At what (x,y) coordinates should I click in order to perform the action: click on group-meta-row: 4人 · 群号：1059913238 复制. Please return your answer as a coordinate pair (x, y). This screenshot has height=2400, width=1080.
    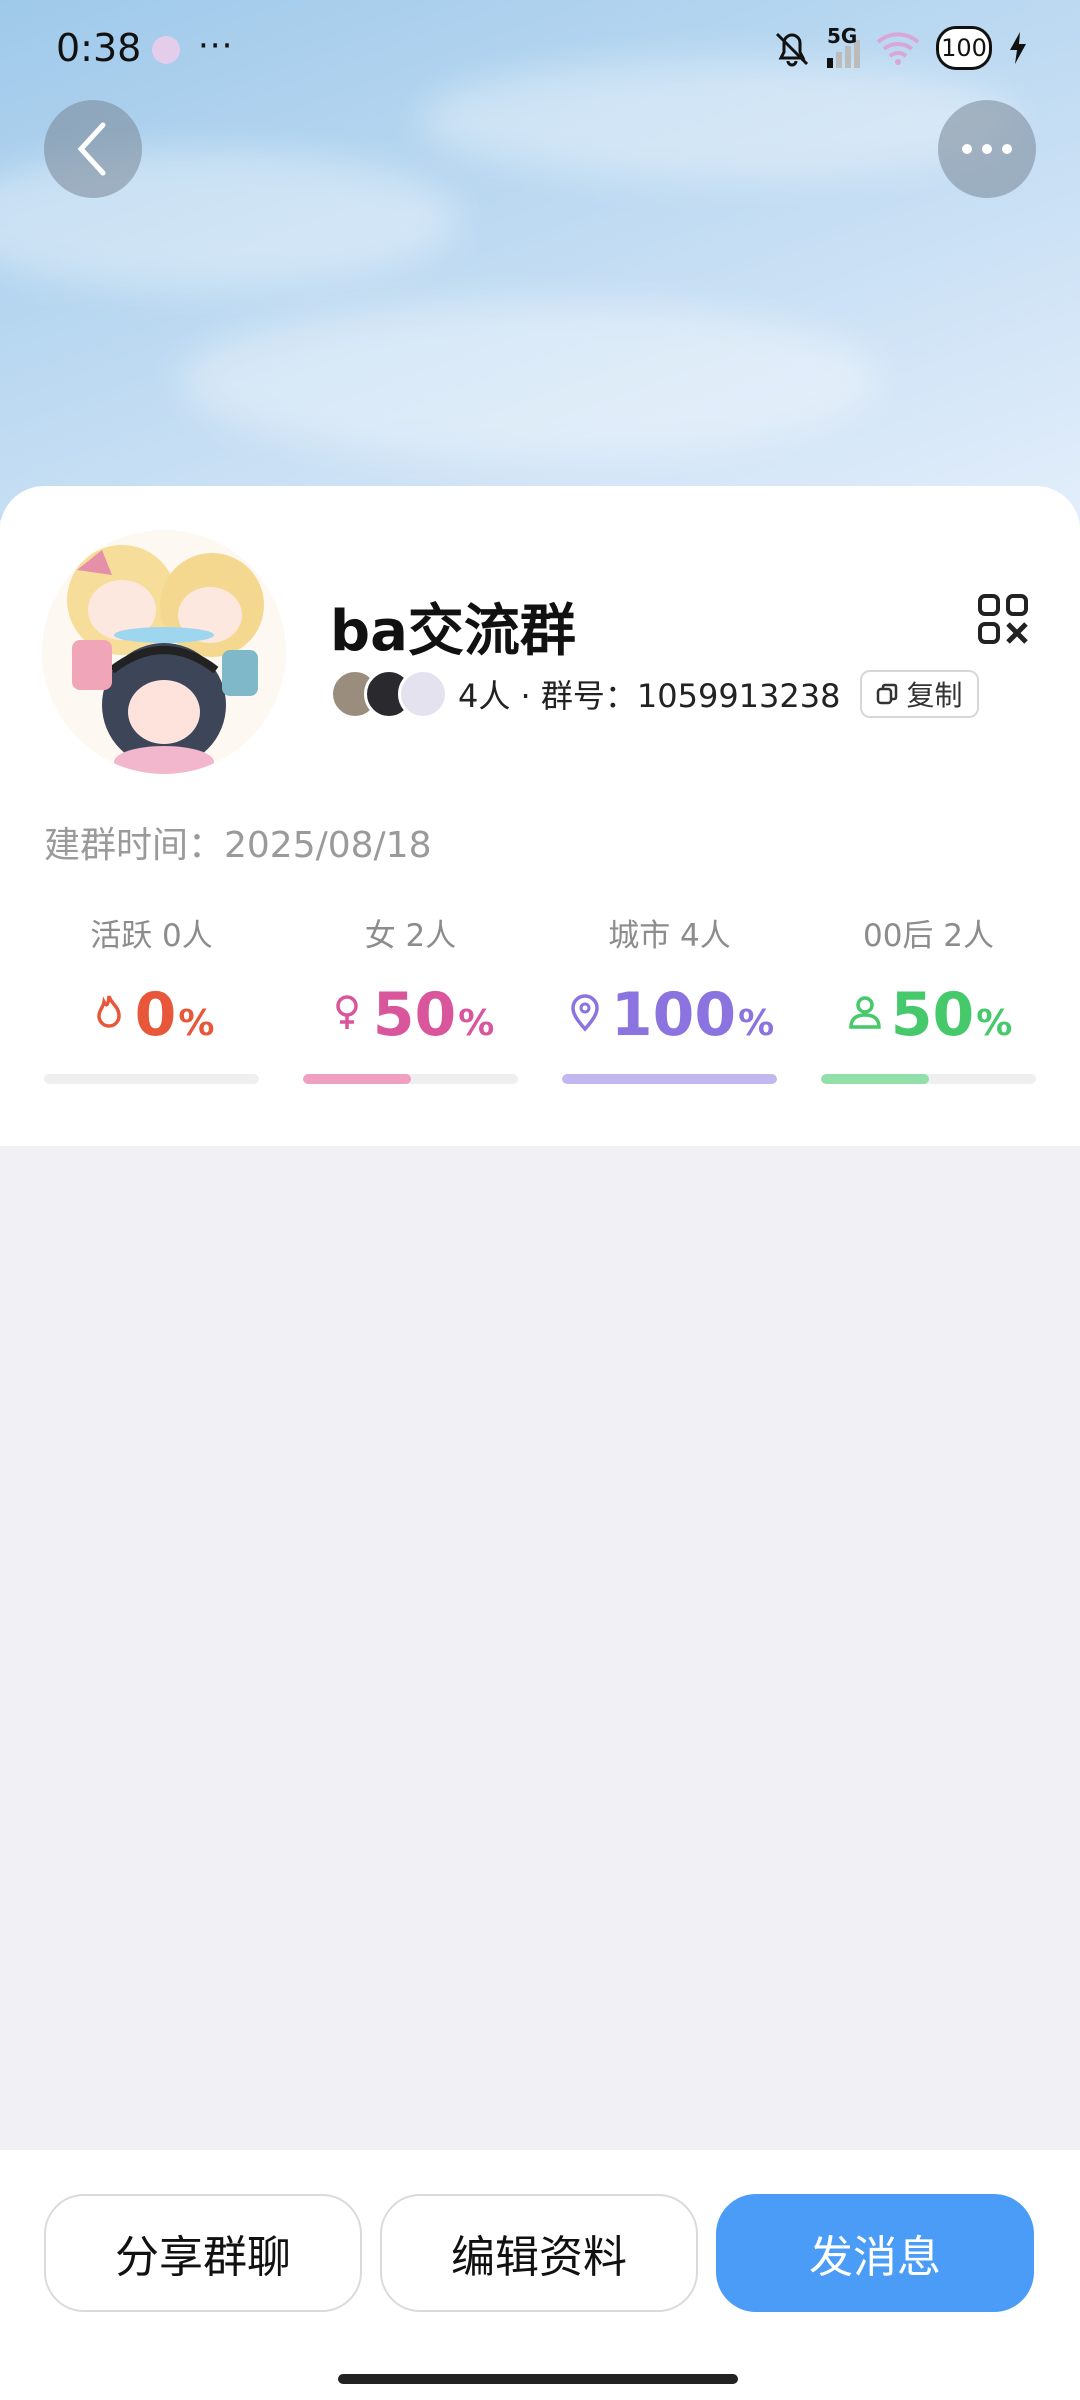
    Looking at the image, I should click on (654, 694).